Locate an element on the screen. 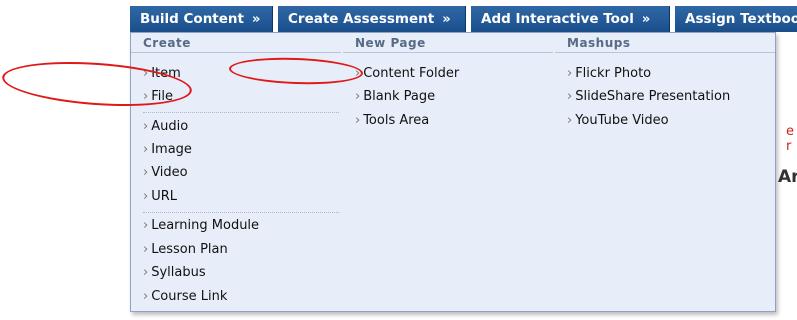 This screenshot has height=320, width=797. assign-textbook-label: Assign Textboo is located at coordinates (741, 19).